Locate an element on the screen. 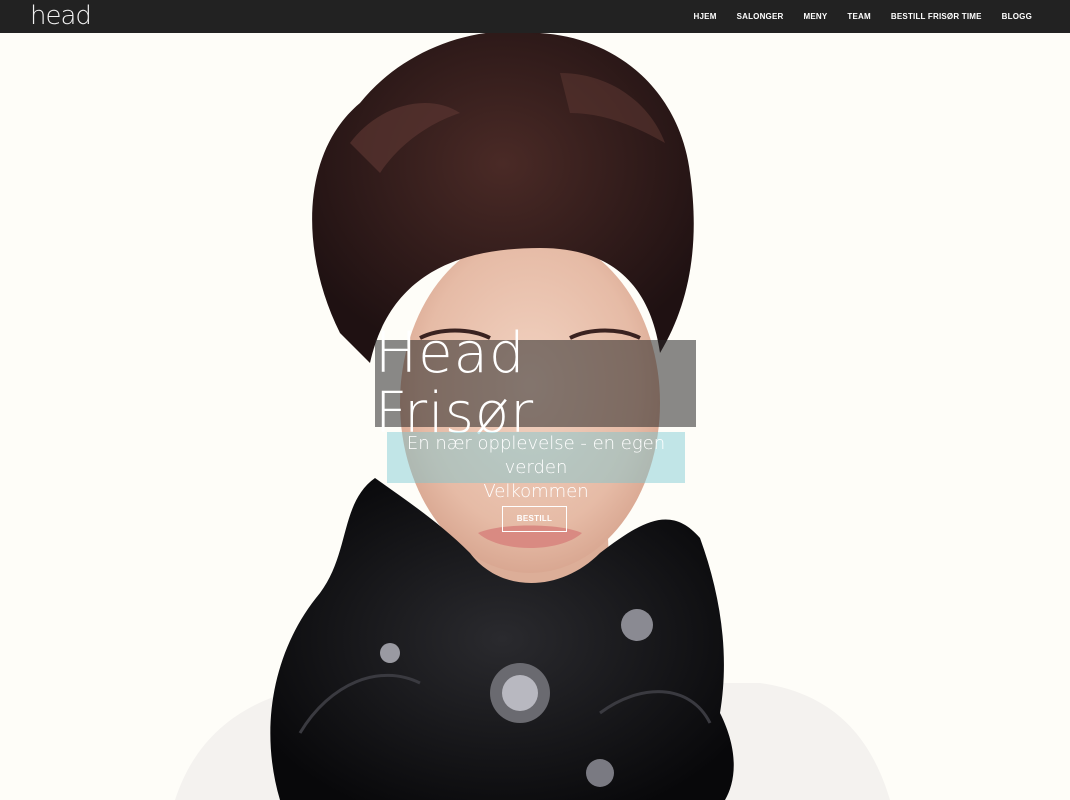 The width and height of the screenshot is (1070, 800). hero-tagline-line1: En nær opplevelse - en egen verden is located at coordinates (536, 455).